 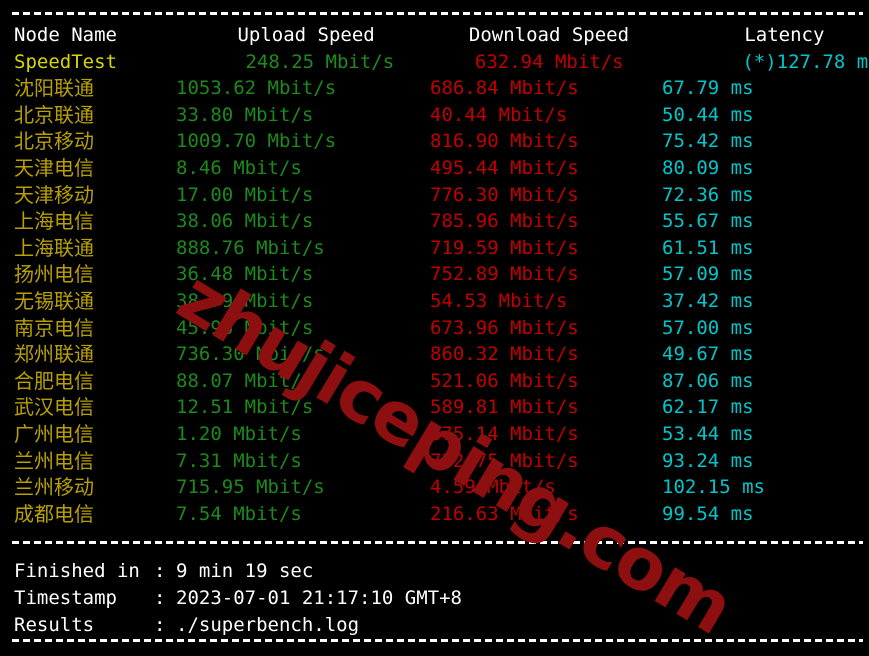 I want to click on row-upload-speed: 33.80 Mbit/s, so click(x=245, y=114).